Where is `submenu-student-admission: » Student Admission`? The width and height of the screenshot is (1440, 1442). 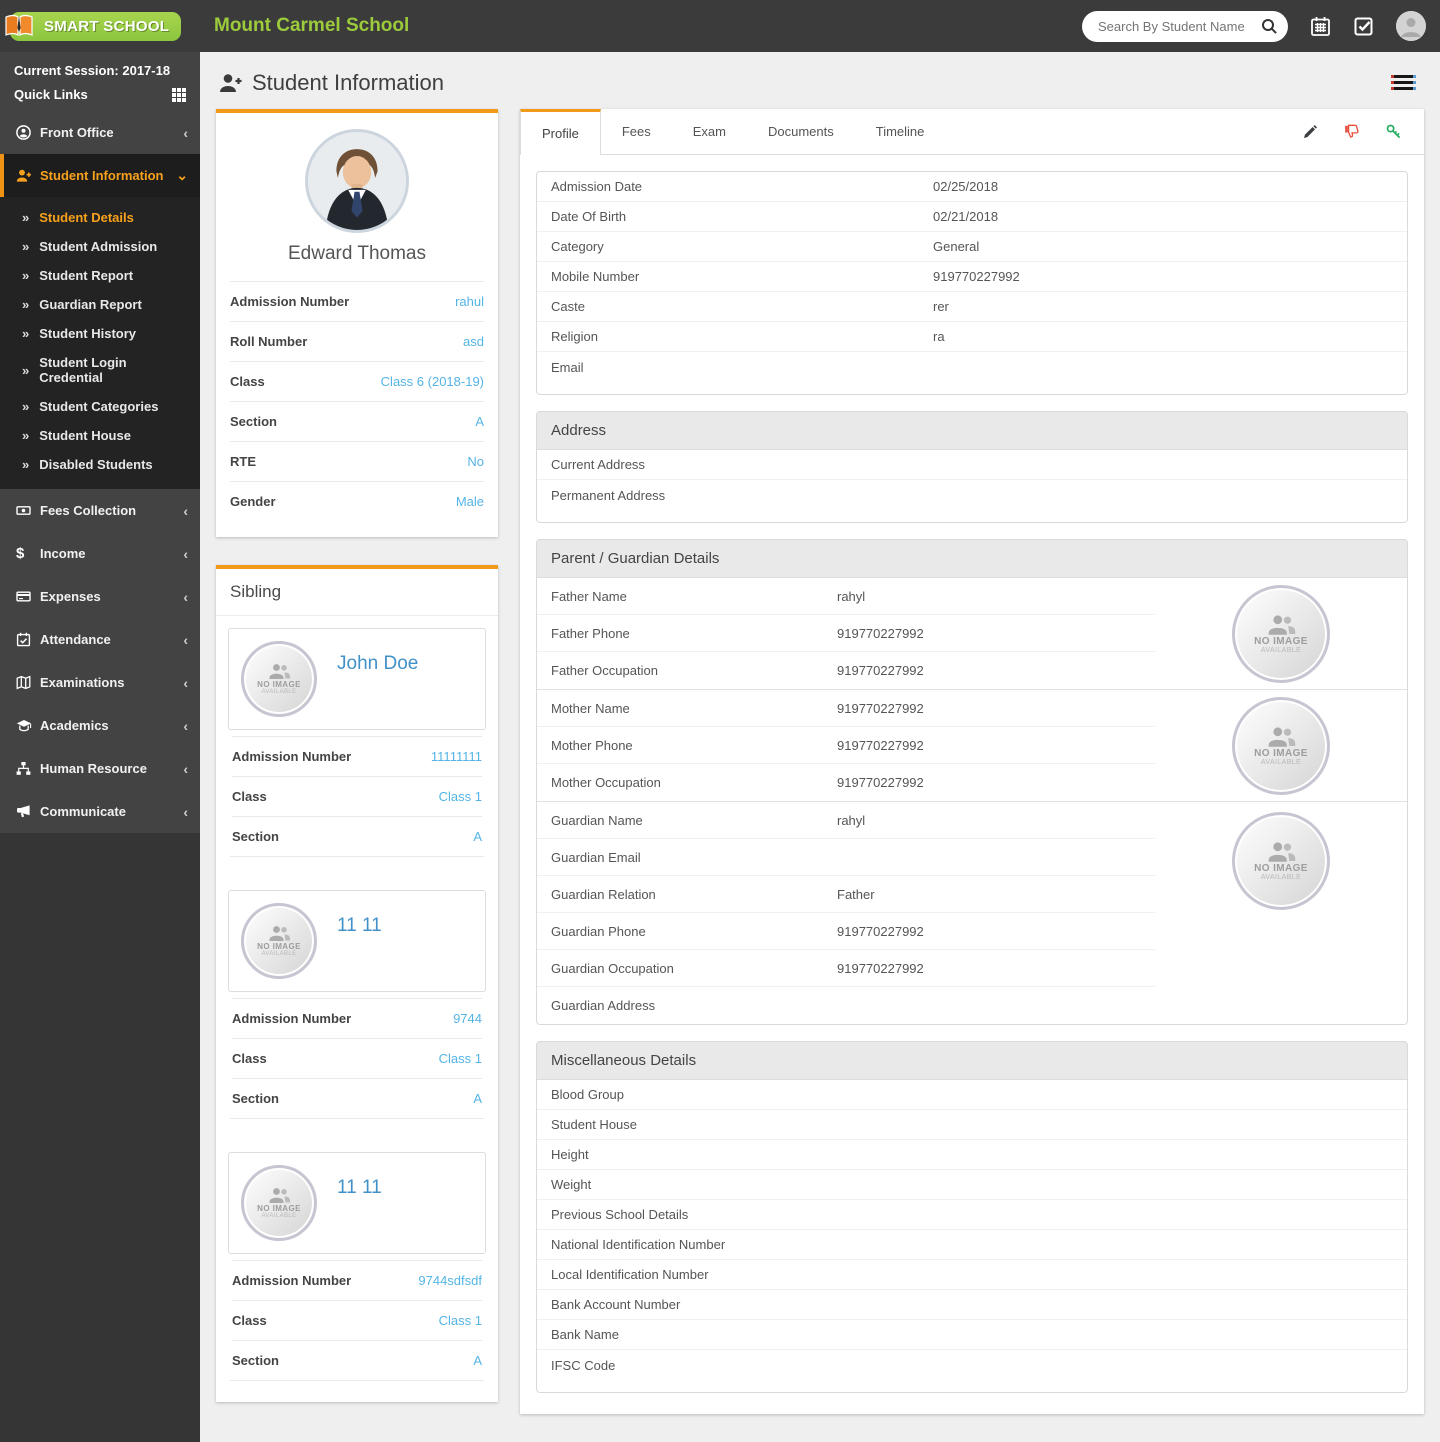 submenu-student-admission: » Student Admission is located at coordinates (100, 246).